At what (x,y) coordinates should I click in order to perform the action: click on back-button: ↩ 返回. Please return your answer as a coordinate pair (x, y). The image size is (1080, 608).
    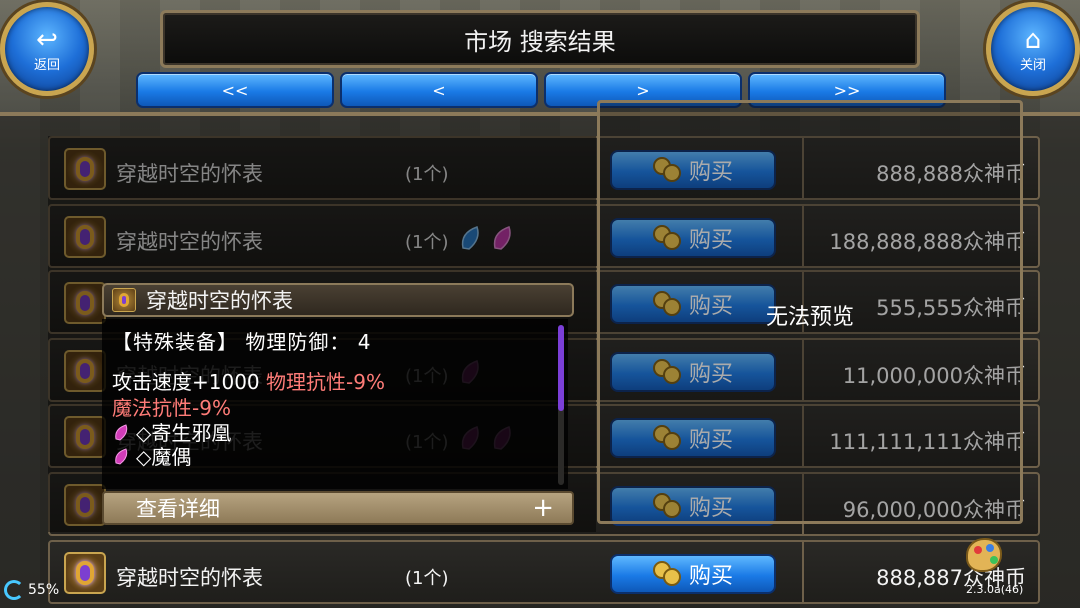
    Looking at the image, I should click on (47, 49).